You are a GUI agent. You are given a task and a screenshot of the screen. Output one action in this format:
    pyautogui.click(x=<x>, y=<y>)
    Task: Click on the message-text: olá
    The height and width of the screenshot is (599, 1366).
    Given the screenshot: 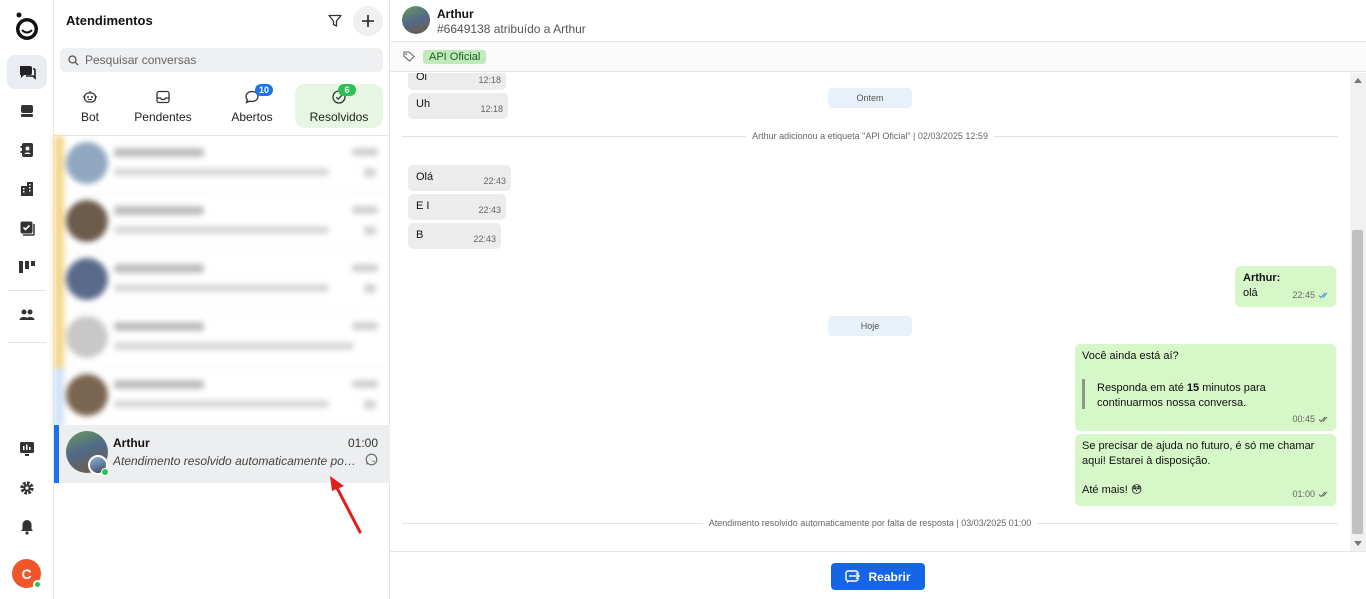 What is the action you would take?
    pyautogui.click(x=1250, y=293)
    